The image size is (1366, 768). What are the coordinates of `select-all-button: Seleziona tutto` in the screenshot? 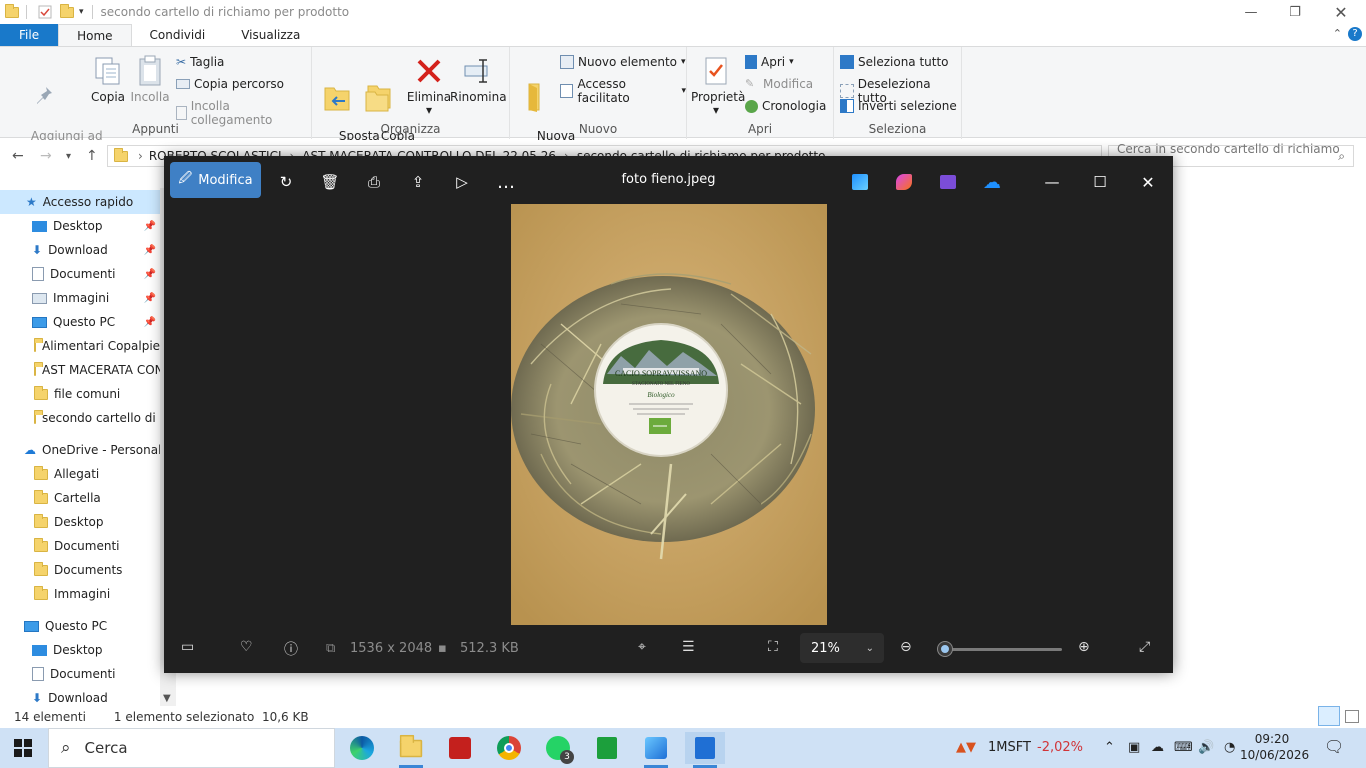 It's located at (894, 62).